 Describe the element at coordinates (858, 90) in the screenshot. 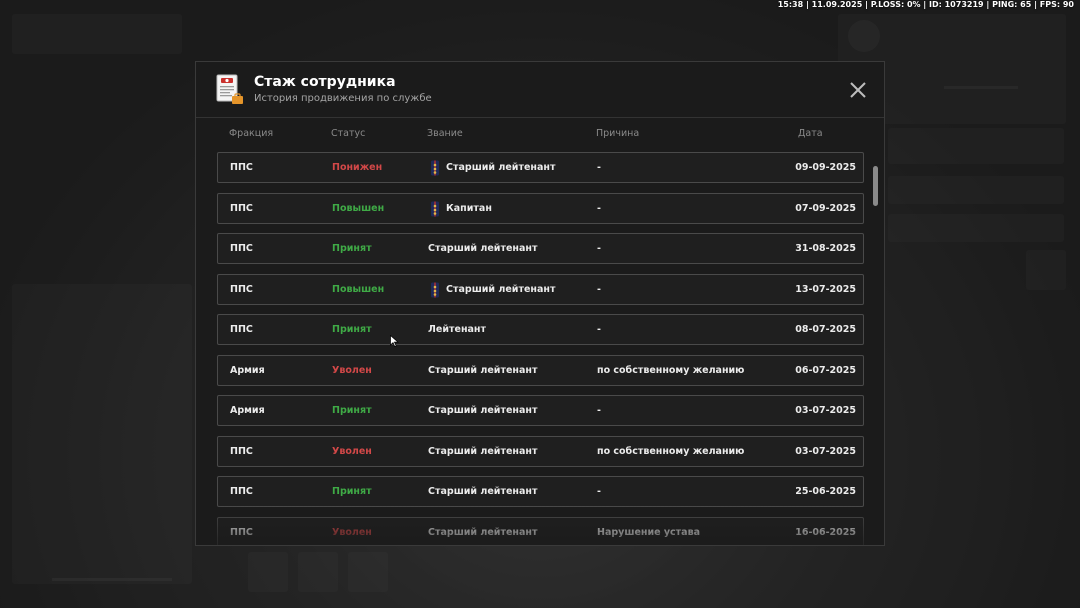

I see `close-icon` at that location.